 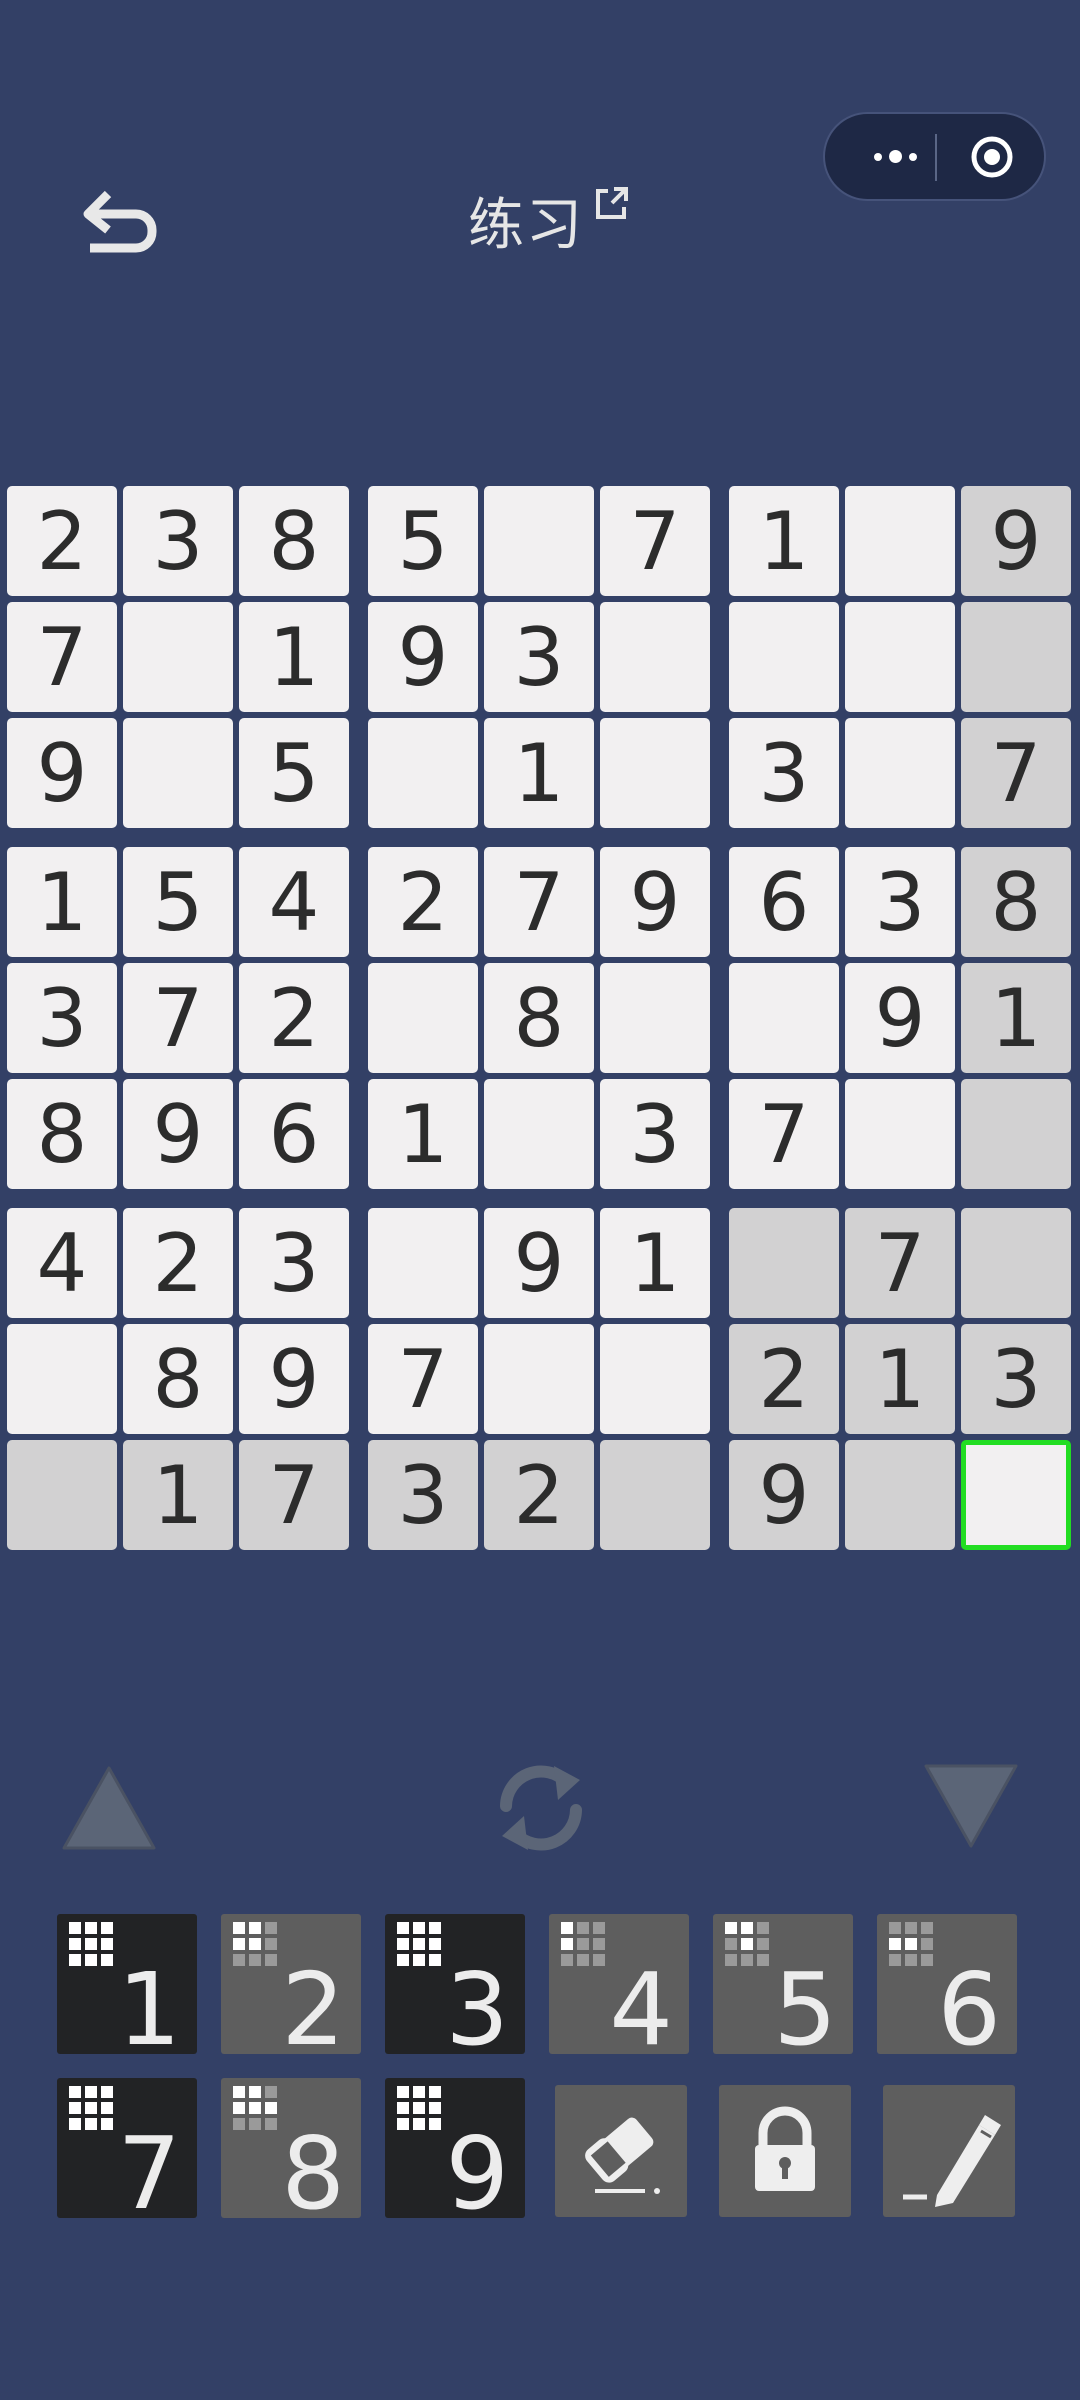 I want to click on number-key-6: 6, so click(x=947, y=1987).